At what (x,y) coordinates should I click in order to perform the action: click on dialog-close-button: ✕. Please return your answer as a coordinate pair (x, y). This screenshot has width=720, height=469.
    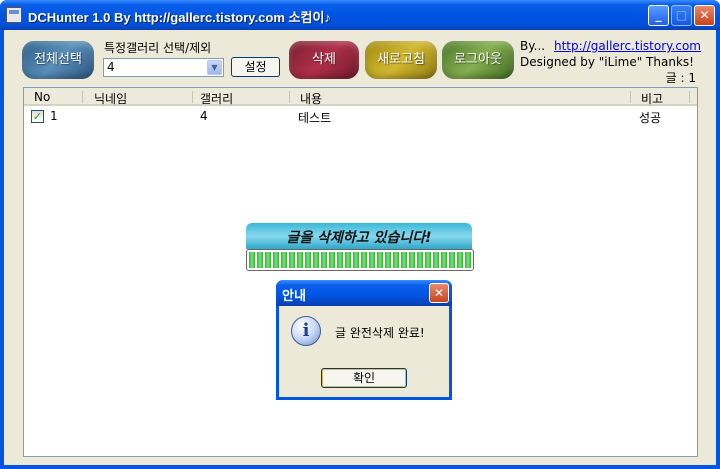
    Looking at the image, I should click on (439, 293).